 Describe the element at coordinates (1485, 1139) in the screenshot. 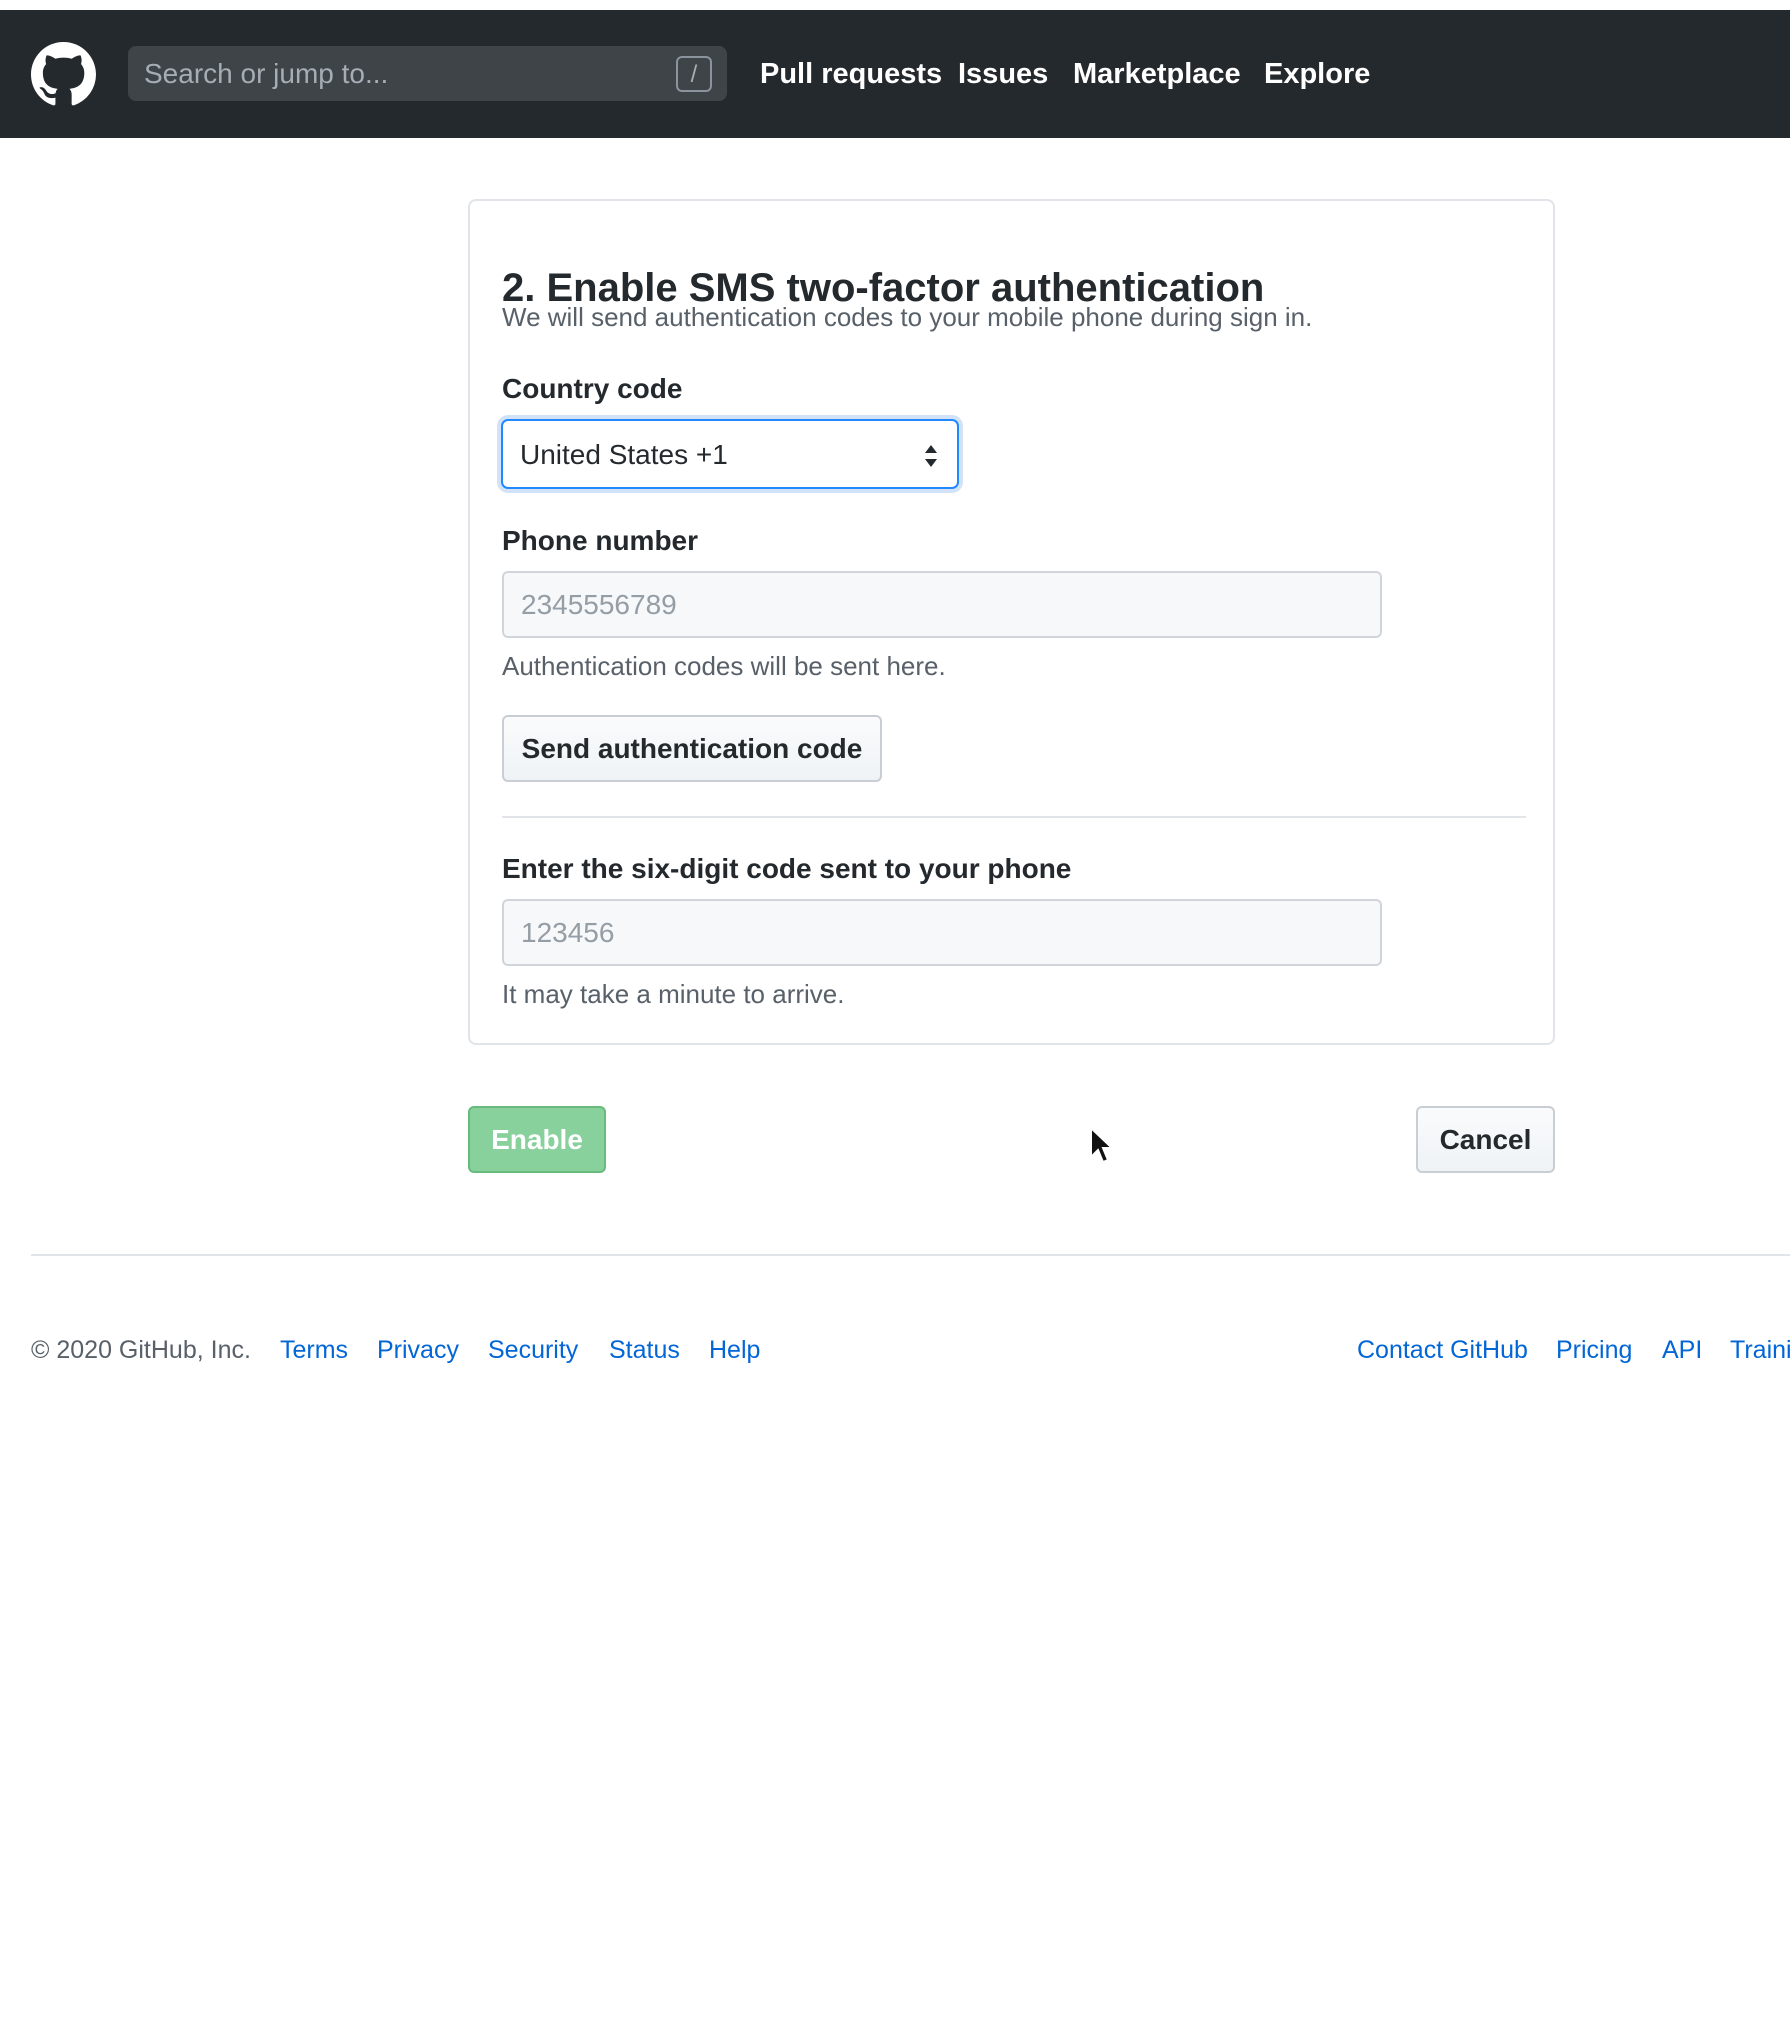

I see `cancel-button: Cancel` at that location.